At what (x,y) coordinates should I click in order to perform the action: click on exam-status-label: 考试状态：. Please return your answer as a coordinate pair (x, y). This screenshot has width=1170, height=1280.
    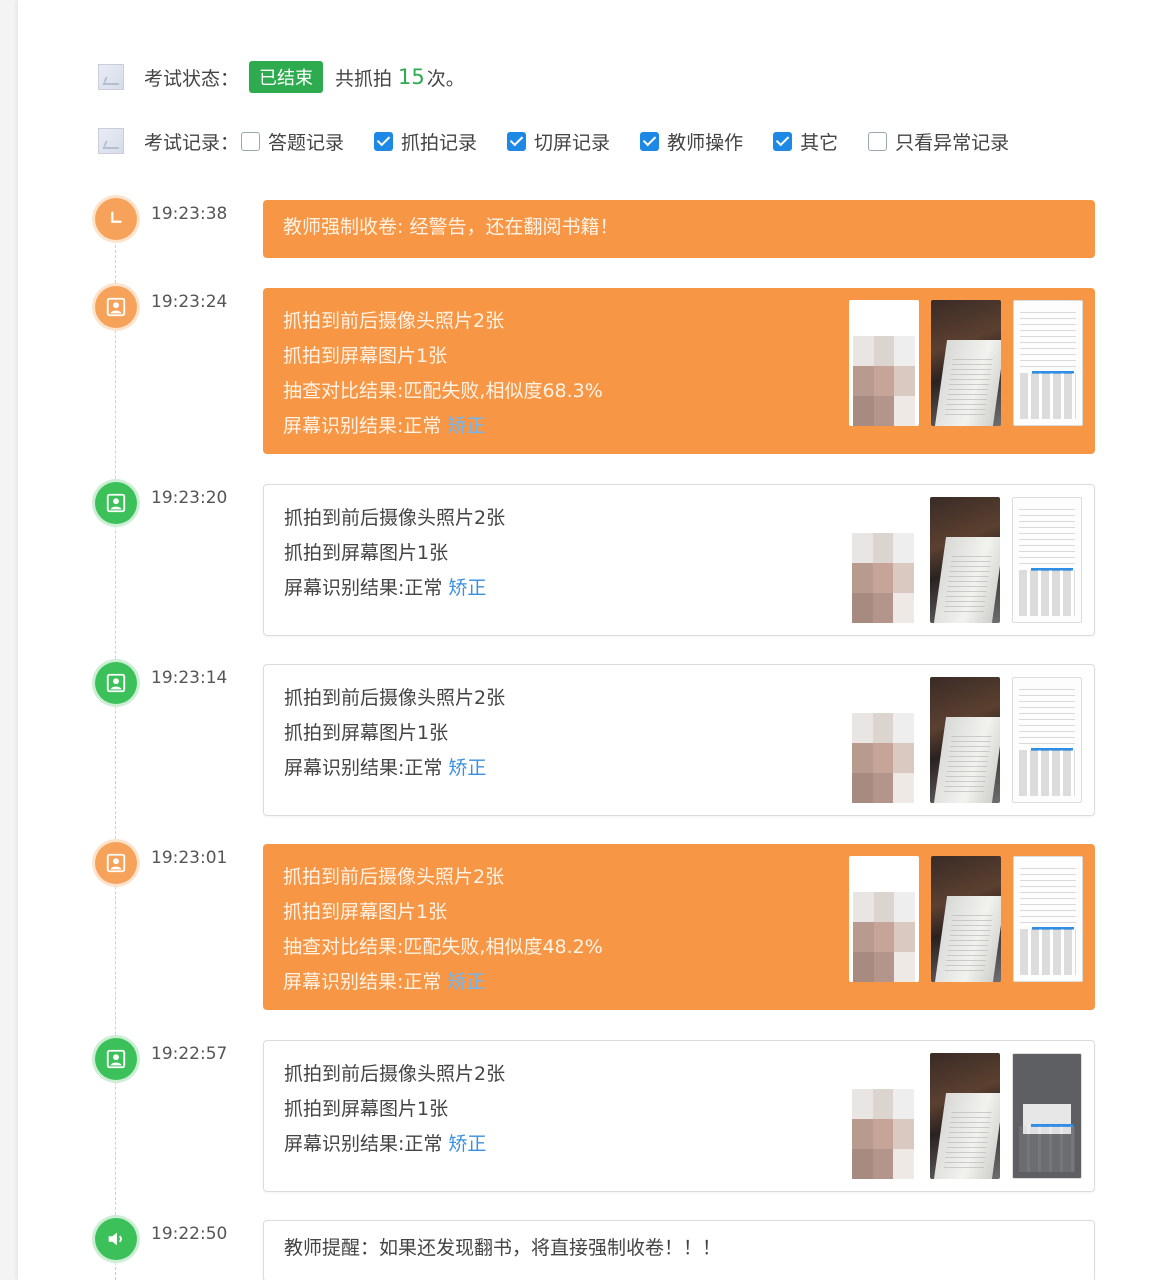
    Looking at the image, I should click on (192, 78).